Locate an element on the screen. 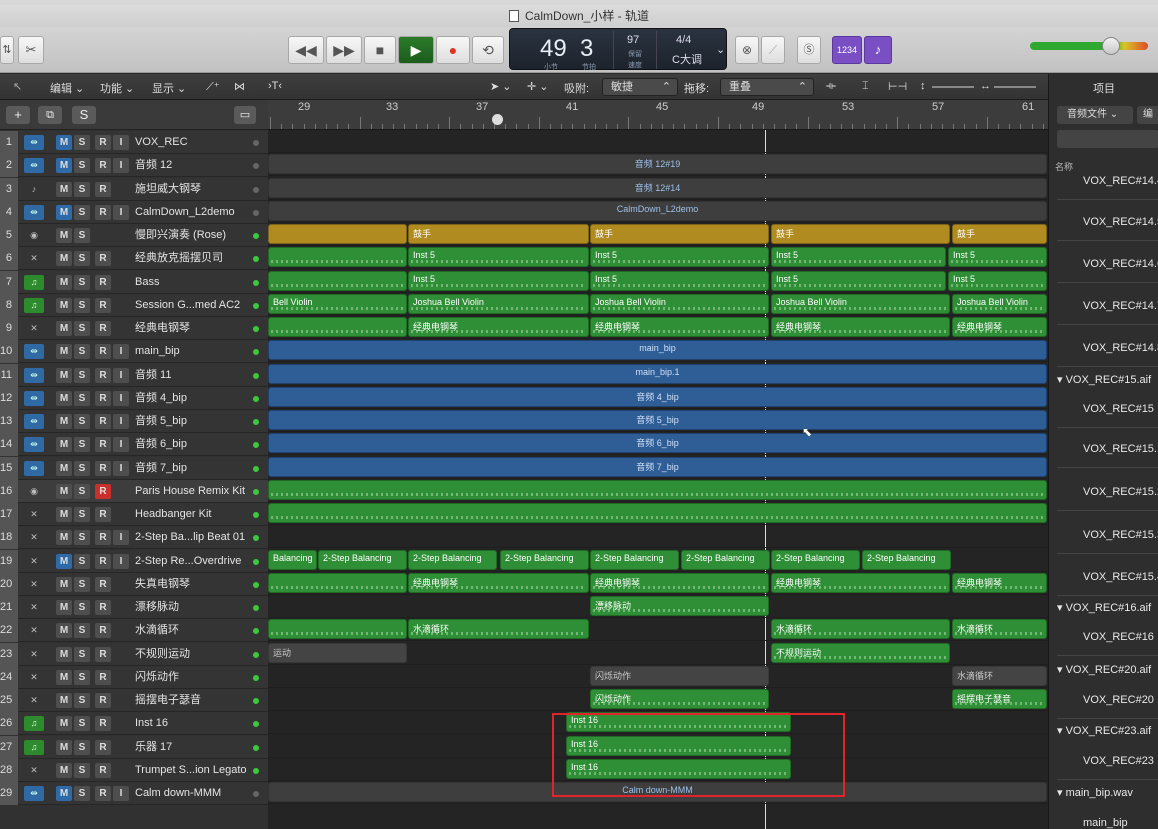  back-icon: ↖ is located at coordinates (17, 86).